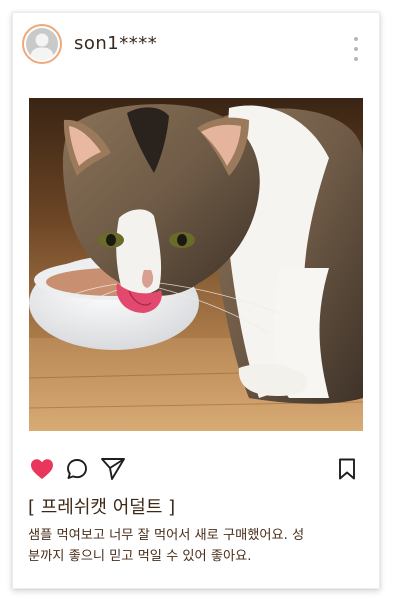 The image size is (400, 611). I want to click on avatar, so click(42, 44).